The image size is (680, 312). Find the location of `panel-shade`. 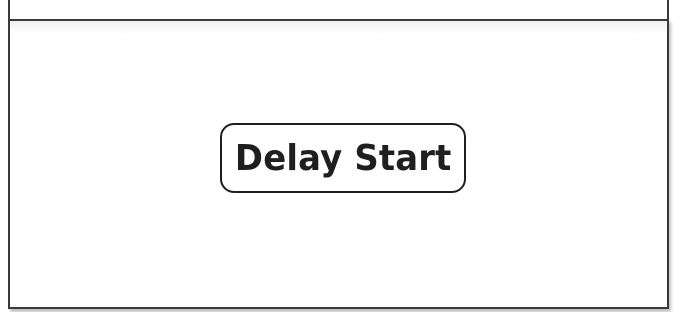

panel-shade is located at coordinates (338, 28).